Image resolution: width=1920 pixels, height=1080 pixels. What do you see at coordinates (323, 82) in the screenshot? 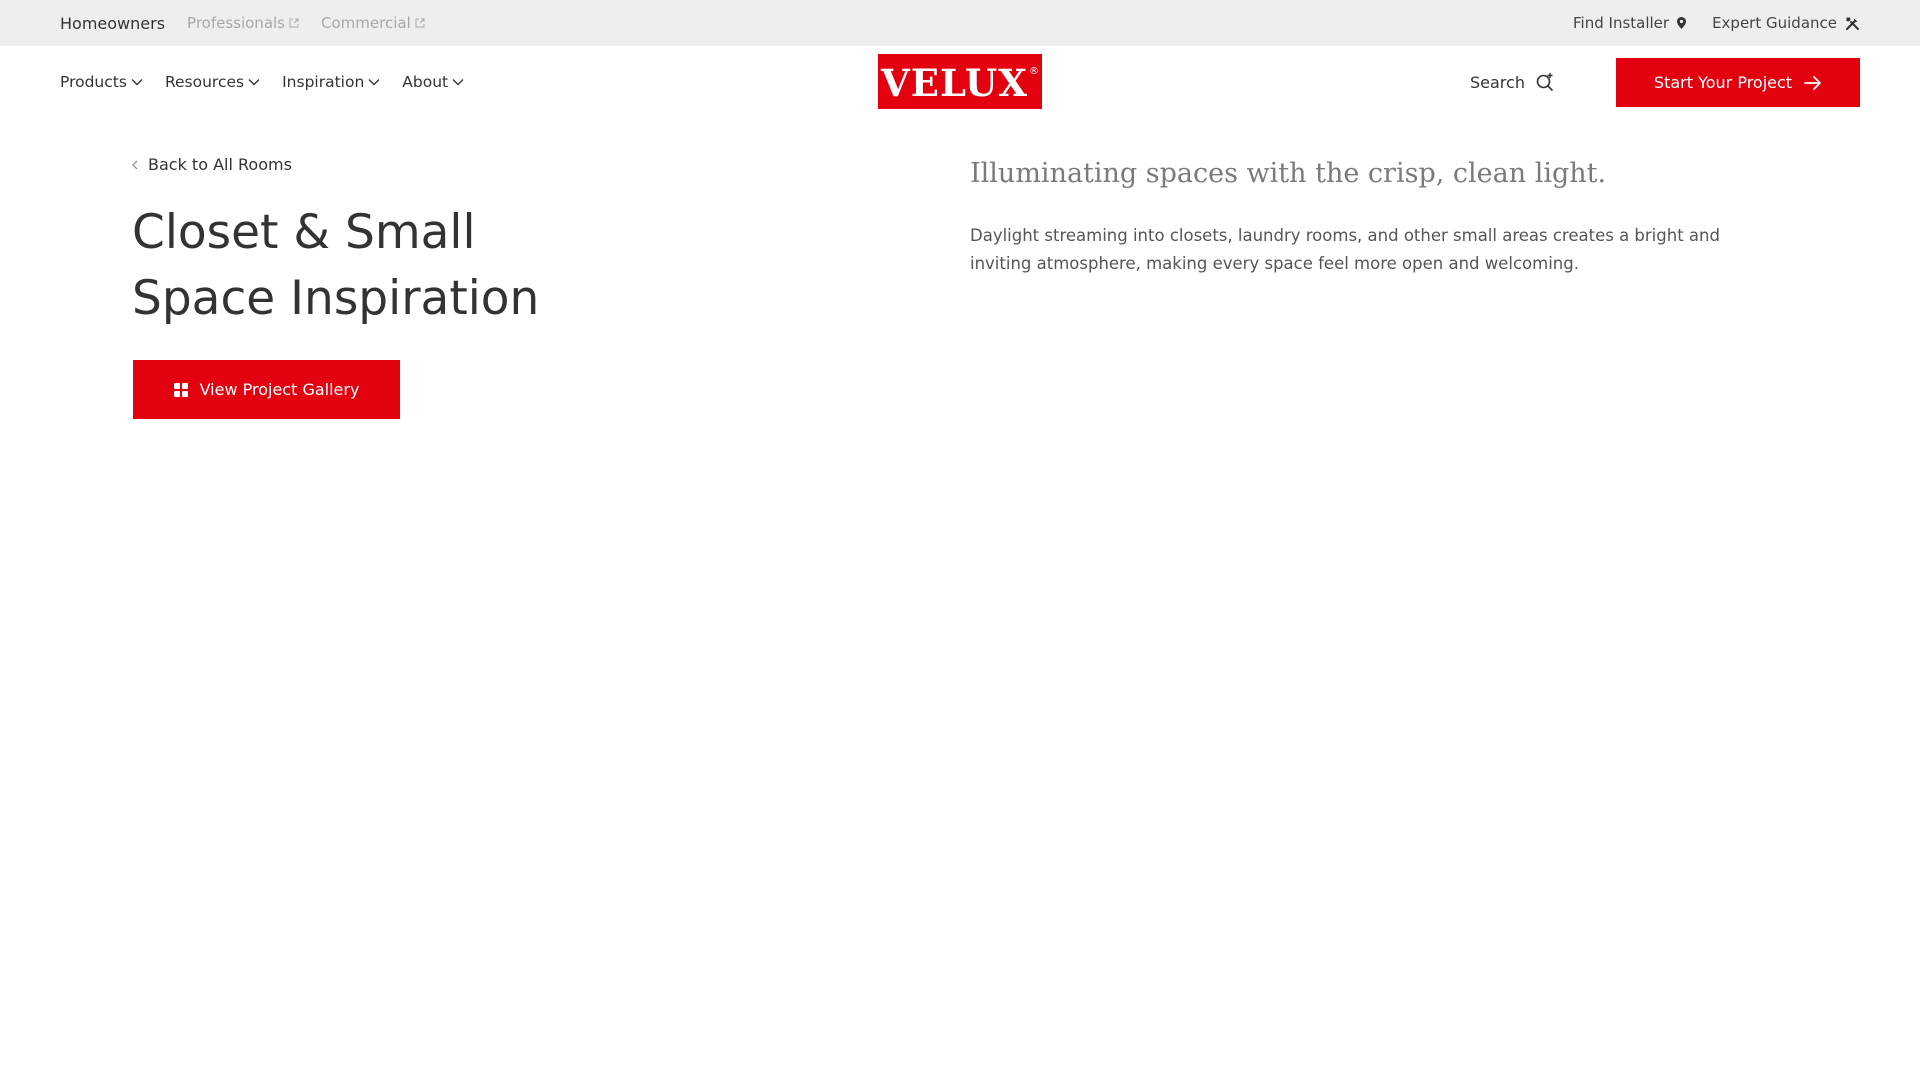
I see `nav-item-label: Inspiration` at bounding box center [323, 82].